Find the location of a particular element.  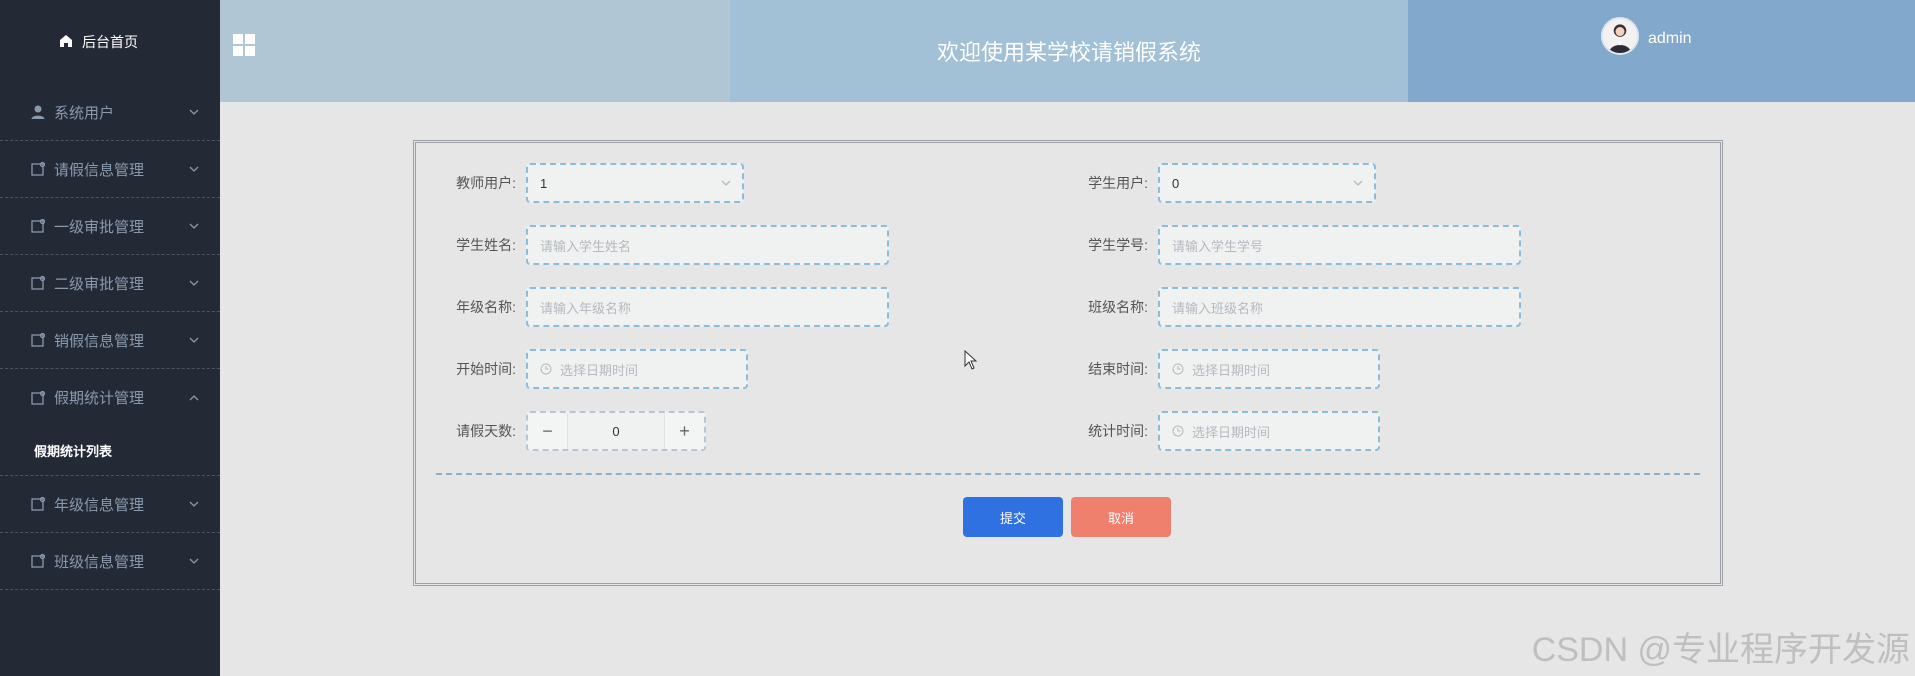

sidebar-home: 后台首页 is located at coordinates (110, 42).